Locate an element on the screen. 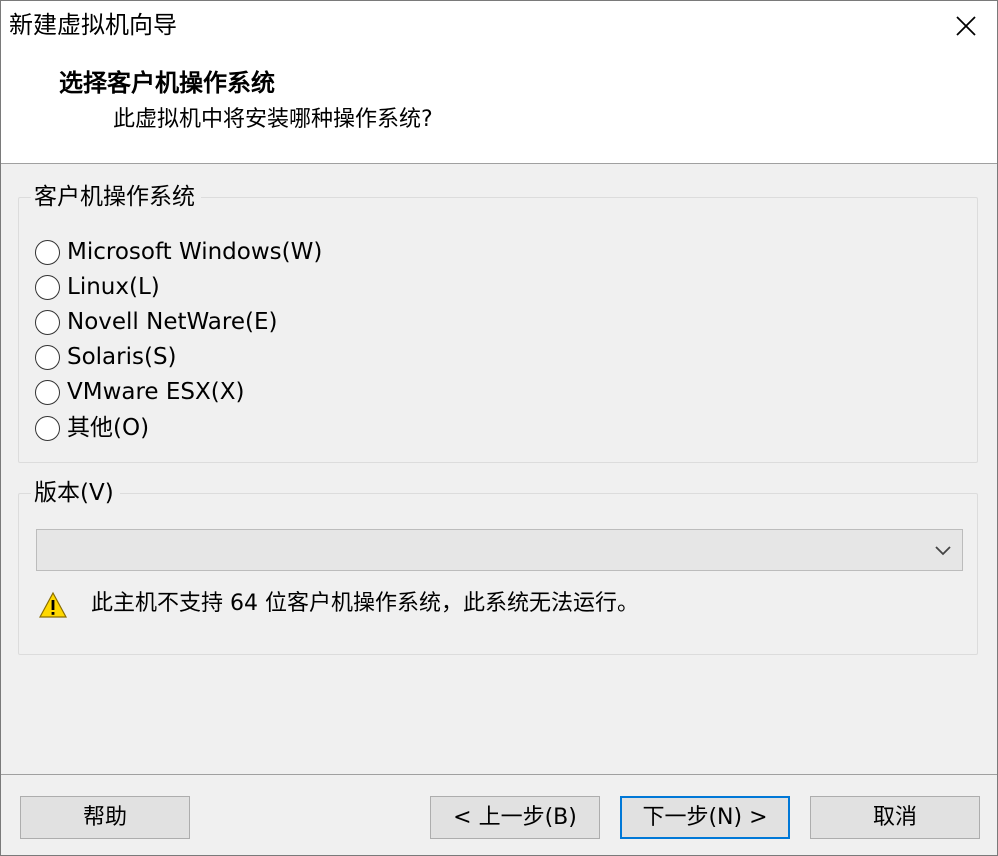 This screenshot has width=998, height=856. radio-label: VMware ESX(X) is located at coordinates (156, 392).